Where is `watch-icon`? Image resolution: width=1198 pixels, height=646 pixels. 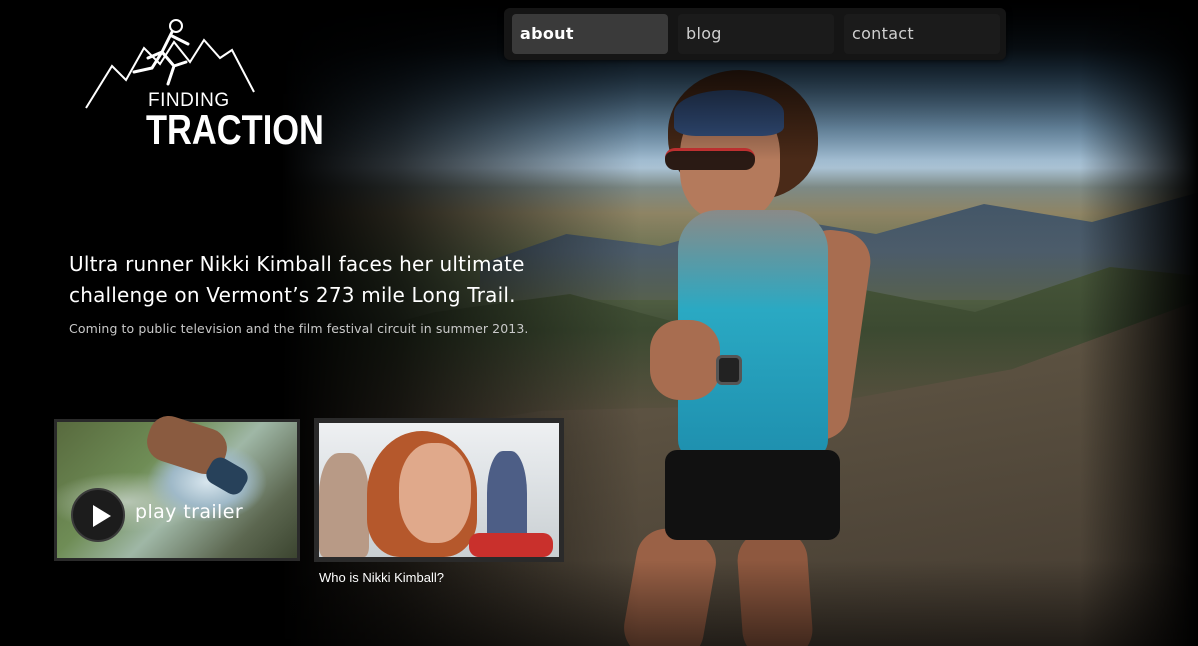 watch-icon is located at coordinates (729, 370).